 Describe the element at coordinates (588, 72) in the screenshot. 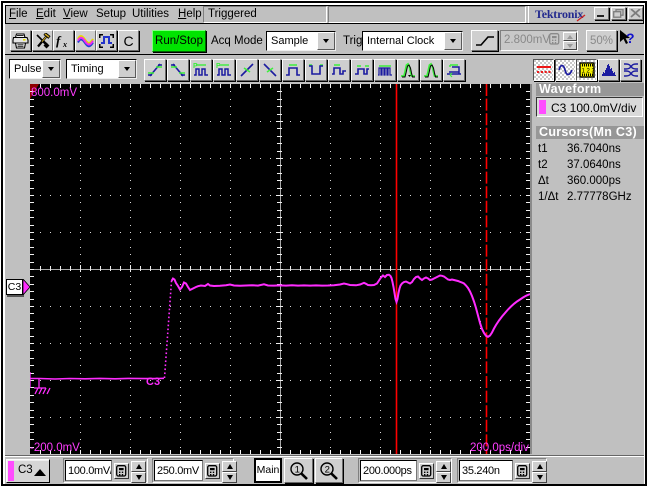

I see `svg-text: 1 2 3` at that location.